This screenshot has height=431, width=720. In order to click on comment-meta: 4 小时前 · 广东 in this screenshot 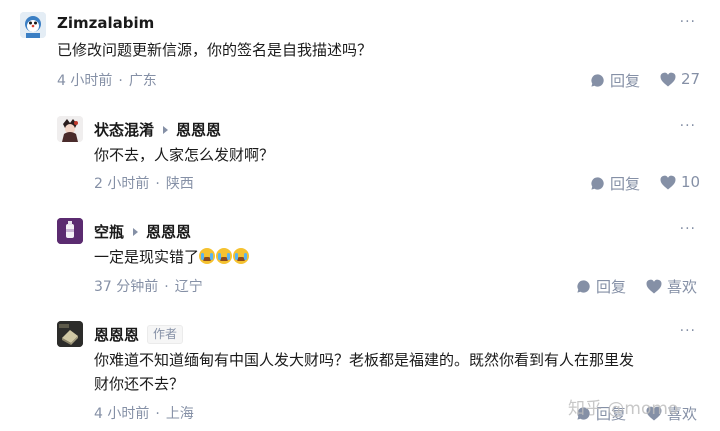, I will do `click(107, 80)`.